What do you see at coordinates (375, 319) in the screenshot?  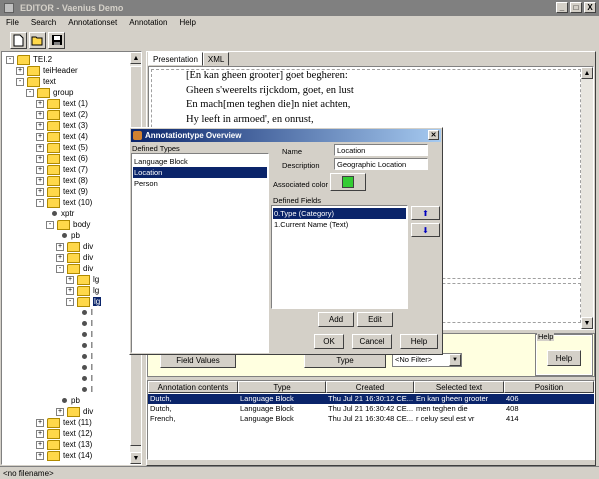 I see `edit-button: Edit` at bounding box center [375, 319].